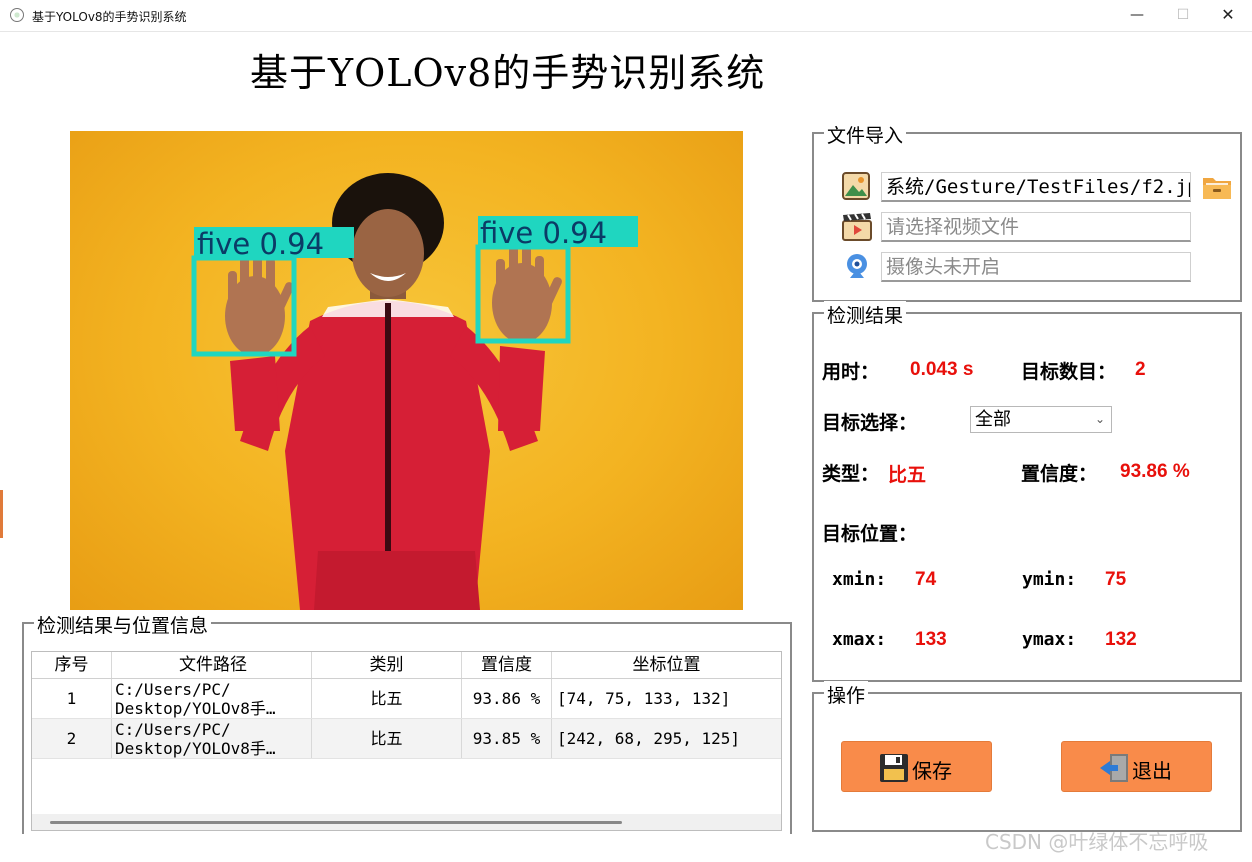  Describe the element at coordinates (894, 768) in the screenshot. I see `save-icon` at that location.